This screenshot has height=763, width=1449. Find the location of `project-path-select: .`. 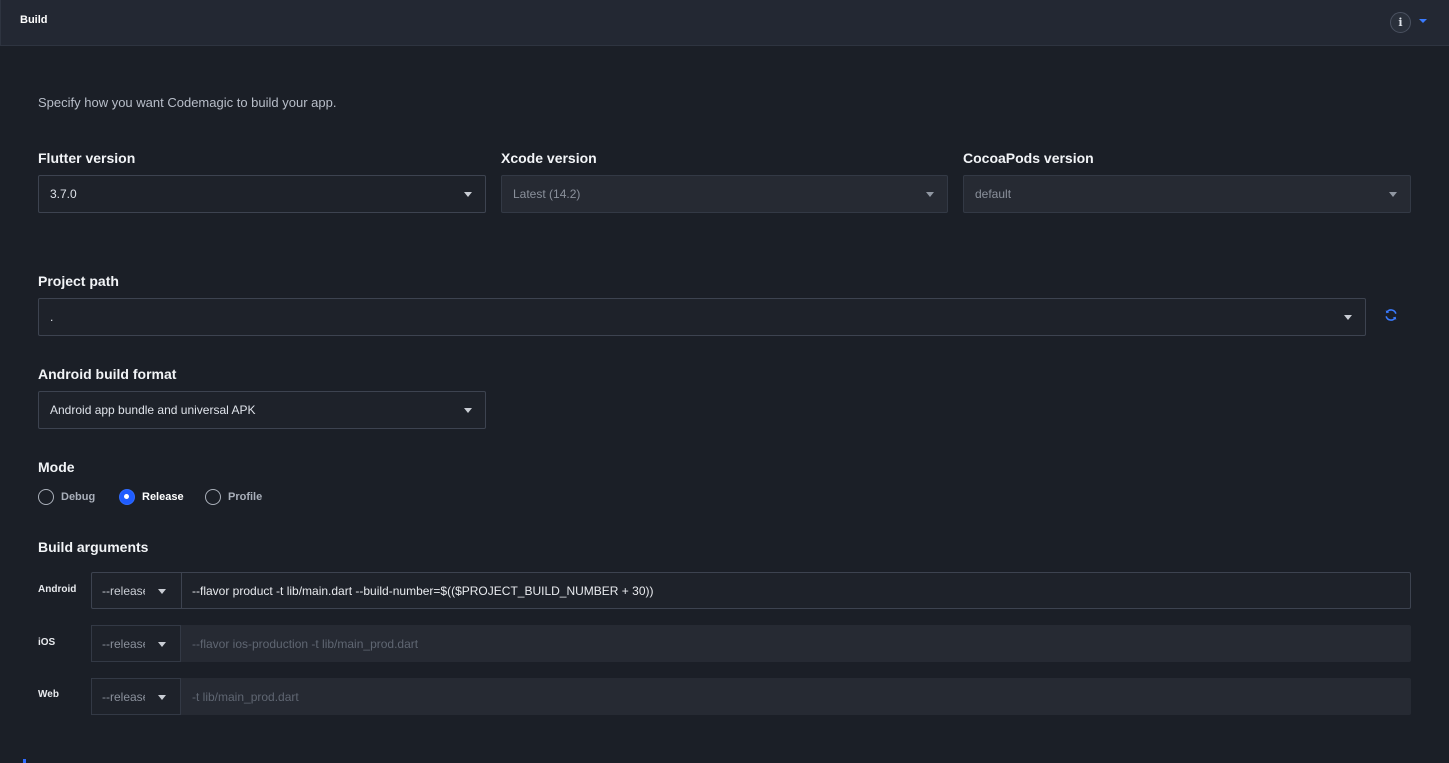

project-path-select: . is located at coordinates (702, 317).